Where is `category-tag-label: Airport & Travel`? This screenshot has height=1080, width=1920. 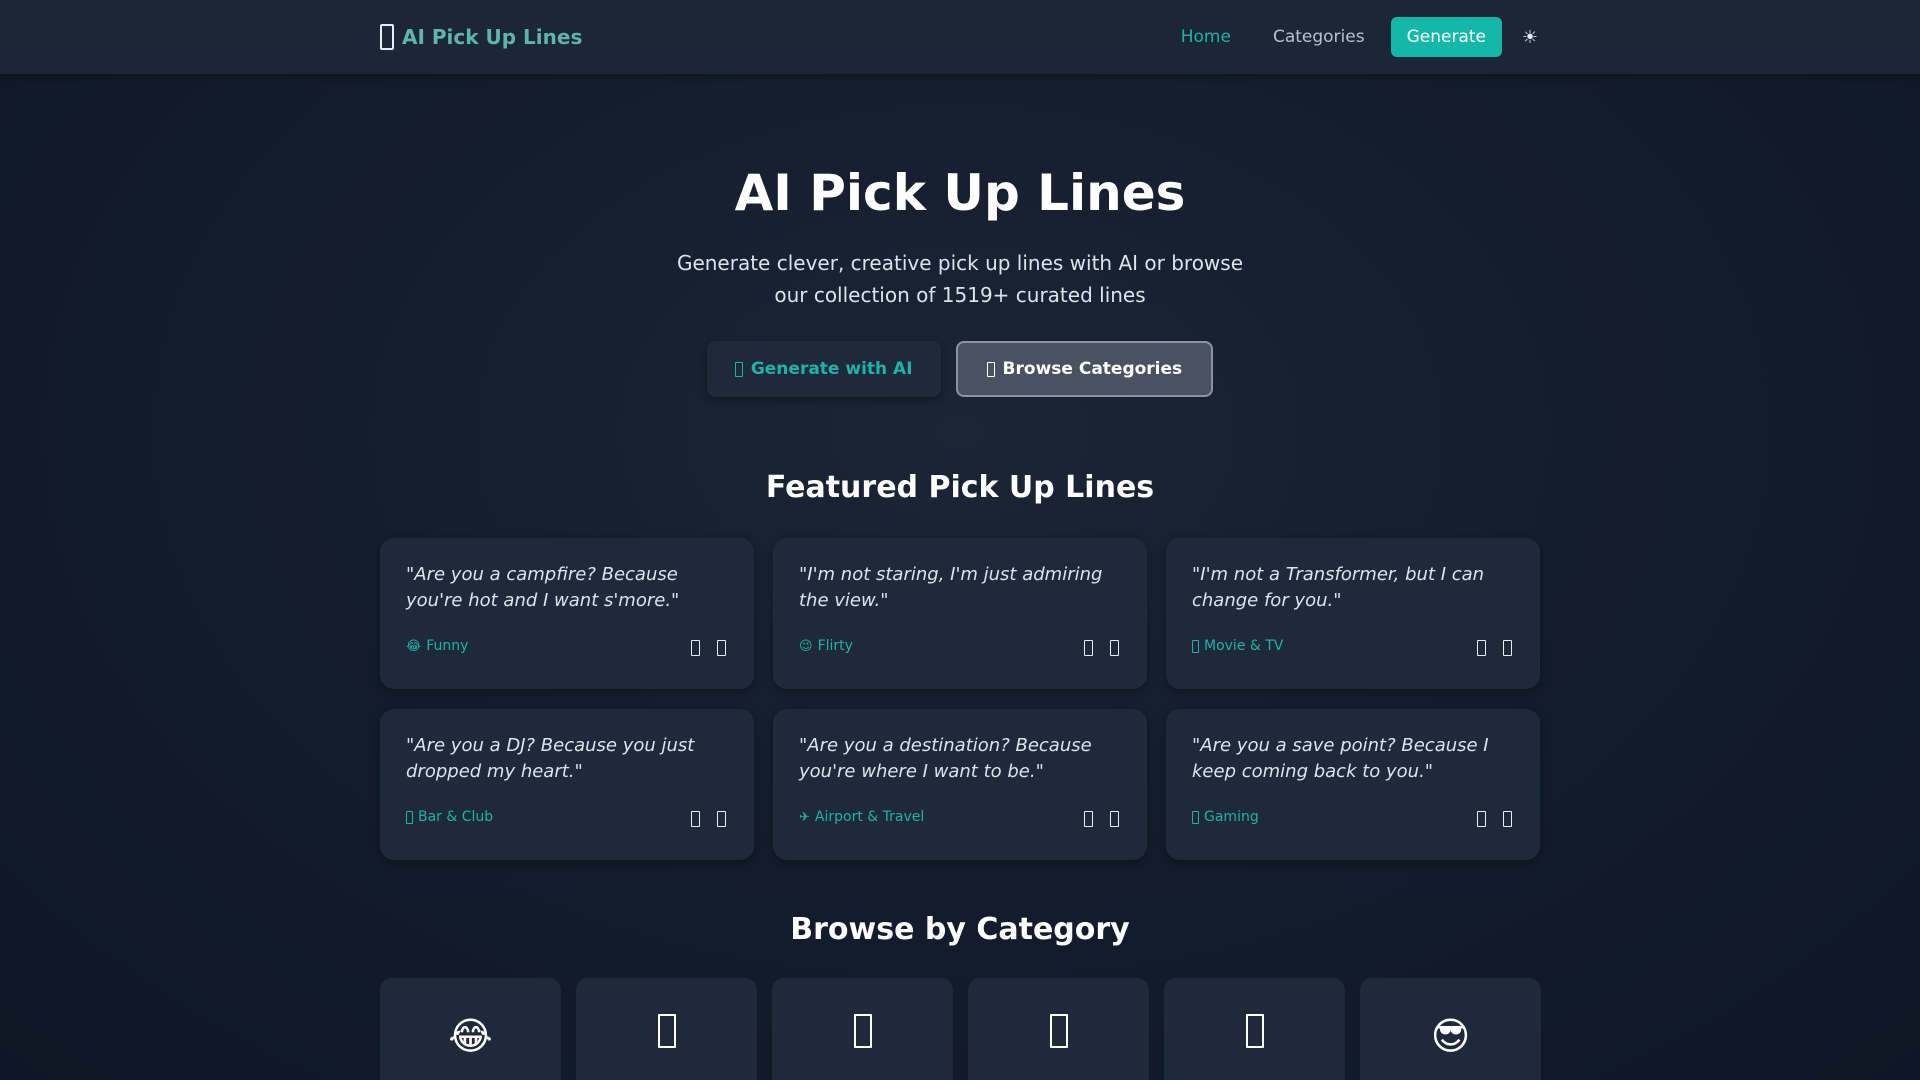 category-tag-label: Airport & Travel is located at coordinates (869, 817).